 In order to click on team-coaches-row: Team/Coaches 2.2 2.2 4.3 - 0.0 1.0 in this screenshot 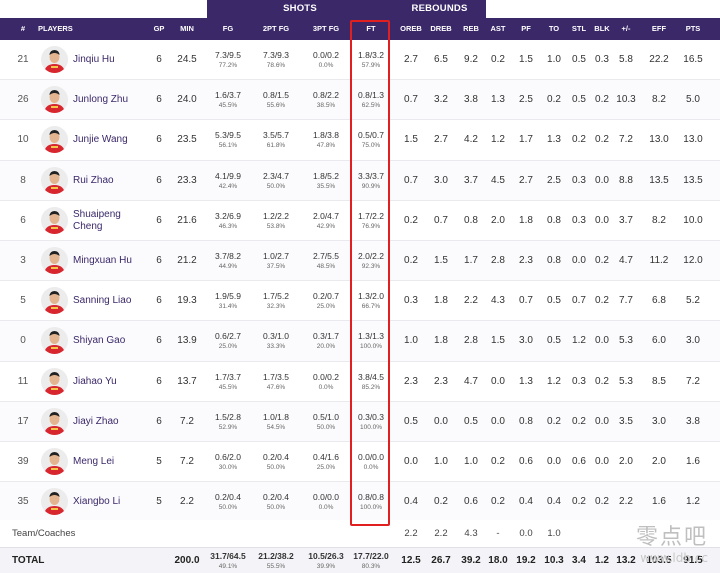, I will do `click(360, 534)`.